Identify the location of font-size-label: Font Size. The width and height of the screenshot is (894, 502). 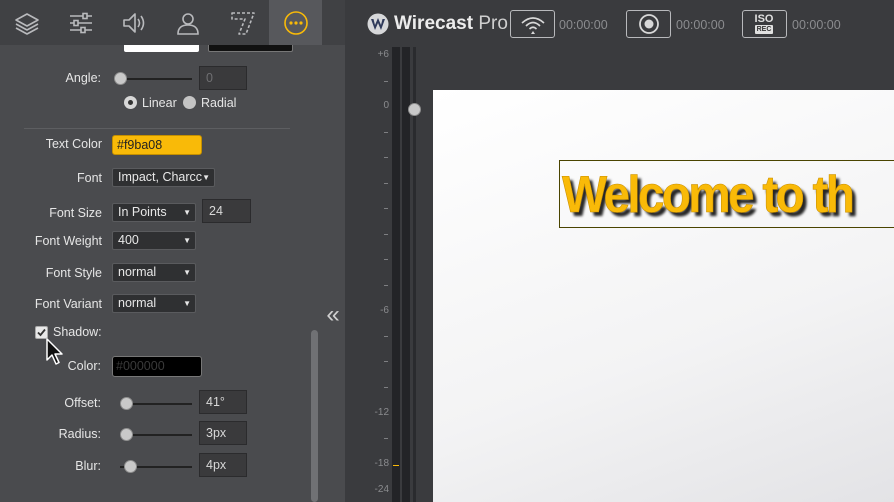
(75, 213).